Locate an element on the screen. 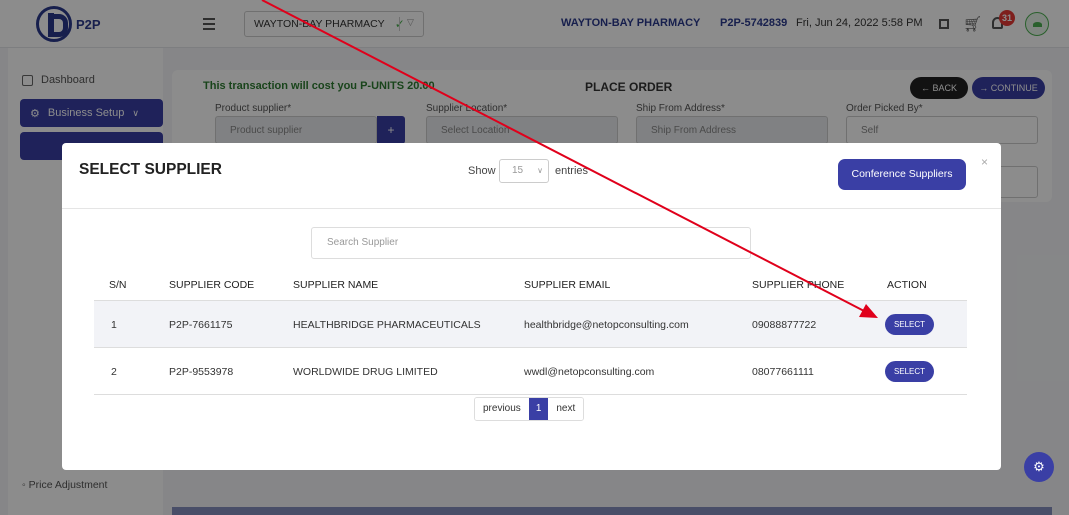  search-supplier-input: Search Supplier is located at coordinates (531, 243).